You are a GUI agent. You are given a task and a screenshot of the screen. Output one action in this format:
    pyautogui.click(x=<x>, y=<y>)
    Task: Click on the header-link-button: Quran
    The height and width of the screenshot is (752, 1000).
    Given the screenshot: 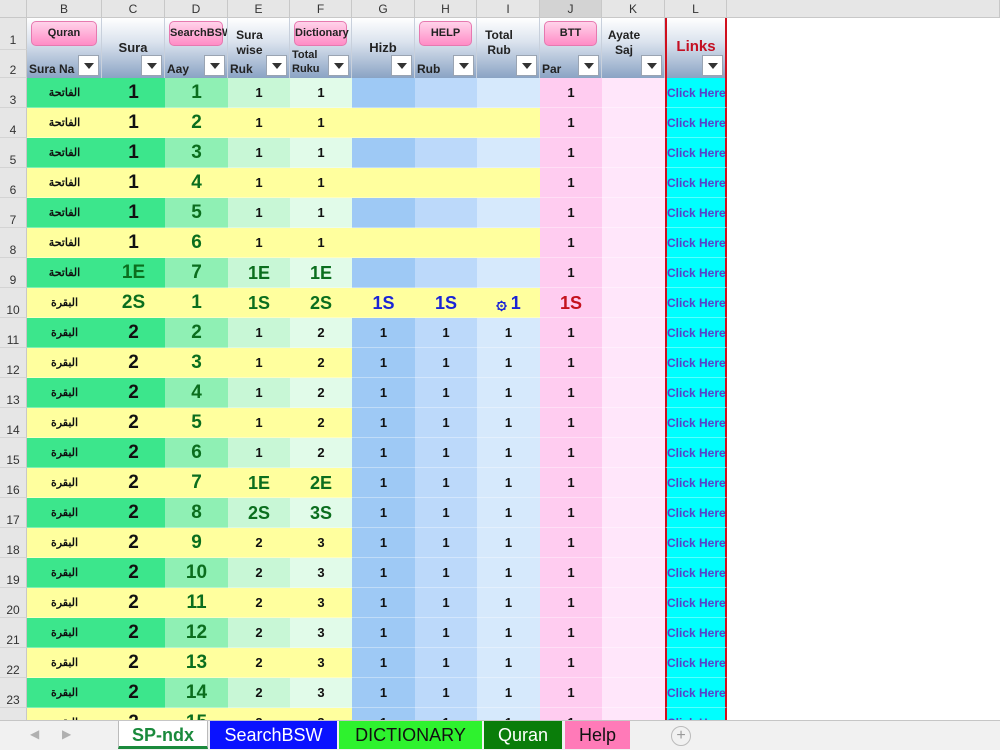 What is the action you would take?
    pyautogui.click(x=64, y=33)
    